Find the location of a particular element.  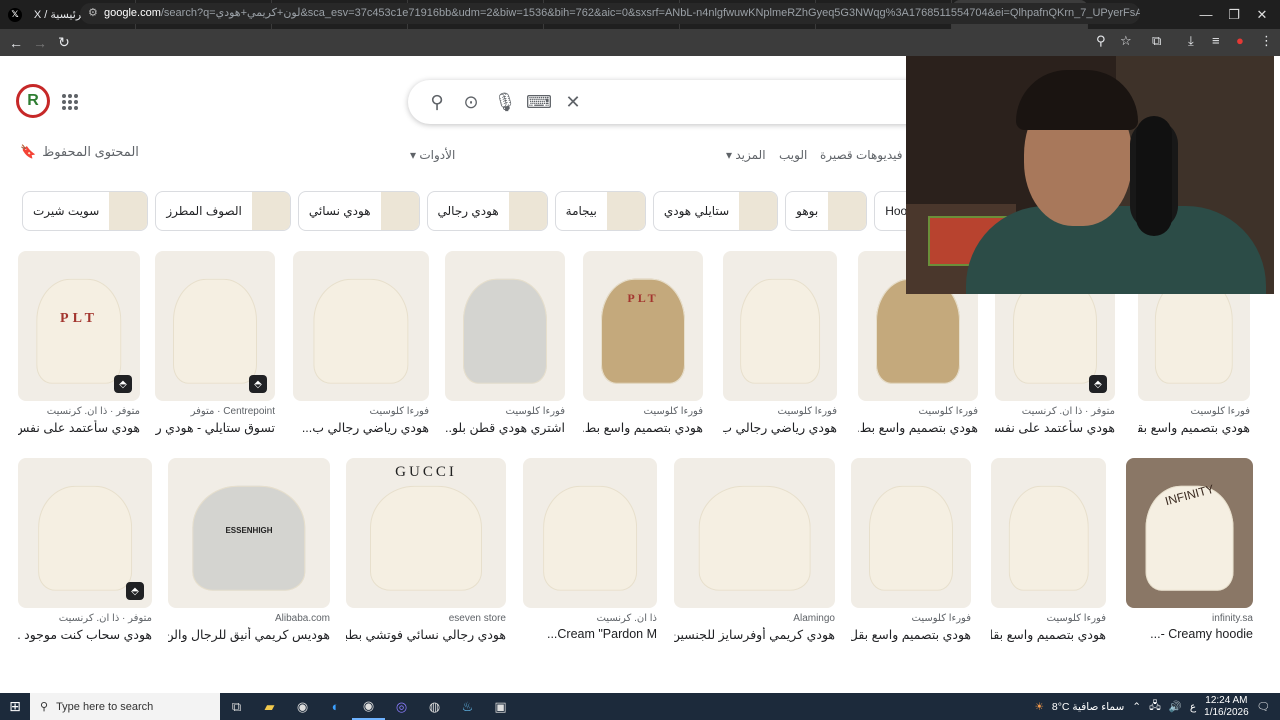

star-icon: ☆ is located at coordinates (1126, 41).